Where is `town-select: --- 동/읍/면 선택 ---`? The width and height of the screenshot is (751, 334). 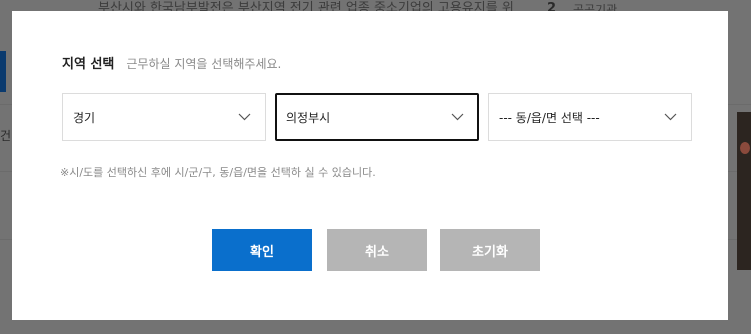
town-select: --- 동/읍/면 선택 --- is located at coordinates (590, 117).